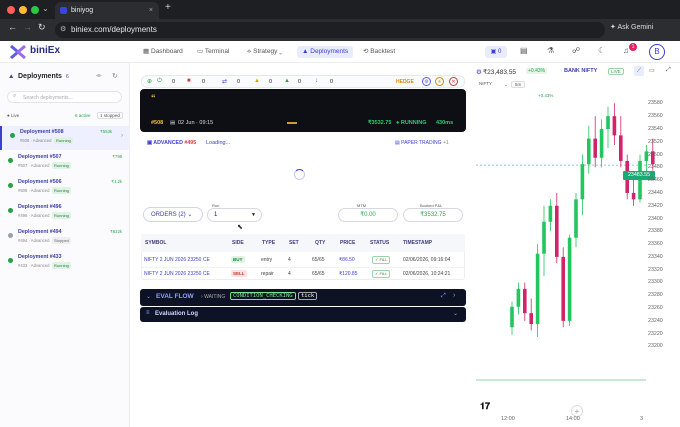 This screenshot has width=680, height=427. What do you see at coordinates (421, 143) in the screenshot?
I see `paper-label: PAPER TRADING` at bounding box center [421, 143].